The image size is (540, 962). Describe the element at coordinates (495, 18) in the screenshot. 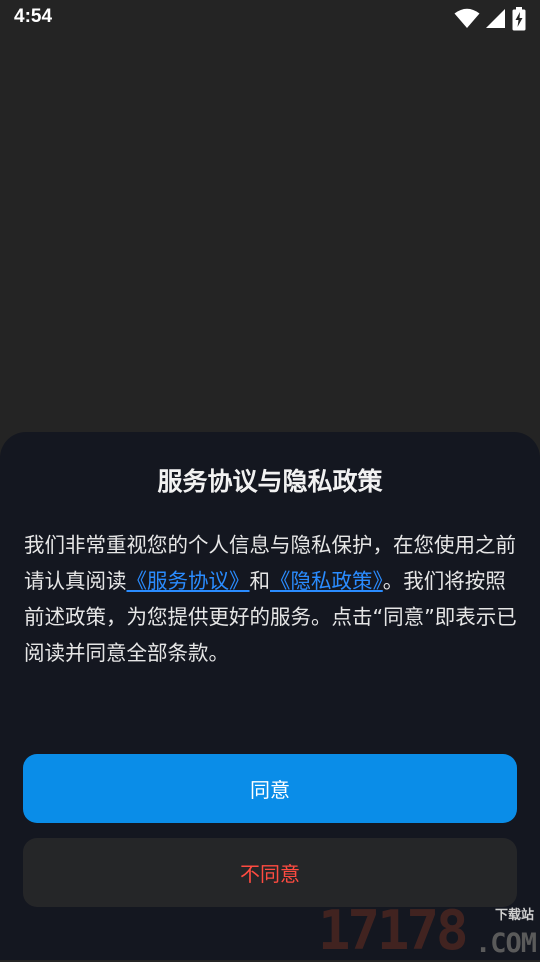

I see `signal-icon` at that location.